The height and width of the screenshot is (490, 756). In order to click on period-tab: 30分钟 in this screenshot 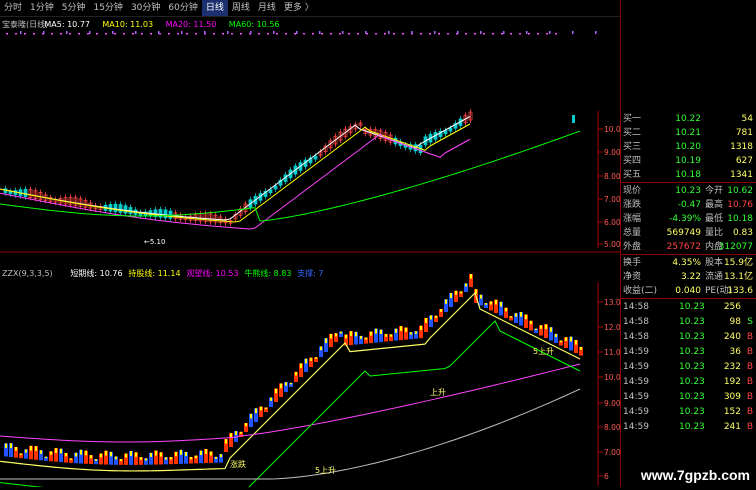, I will do `click(145, 8)`.